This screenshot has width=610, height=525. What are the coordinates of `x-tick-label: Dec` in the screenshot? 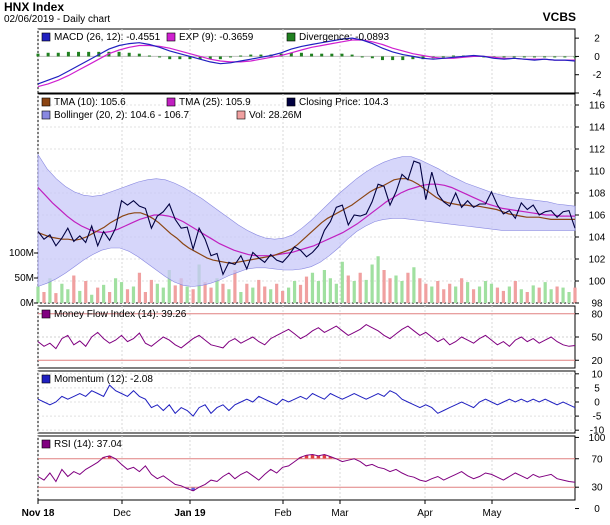 It's located at (122, 513).